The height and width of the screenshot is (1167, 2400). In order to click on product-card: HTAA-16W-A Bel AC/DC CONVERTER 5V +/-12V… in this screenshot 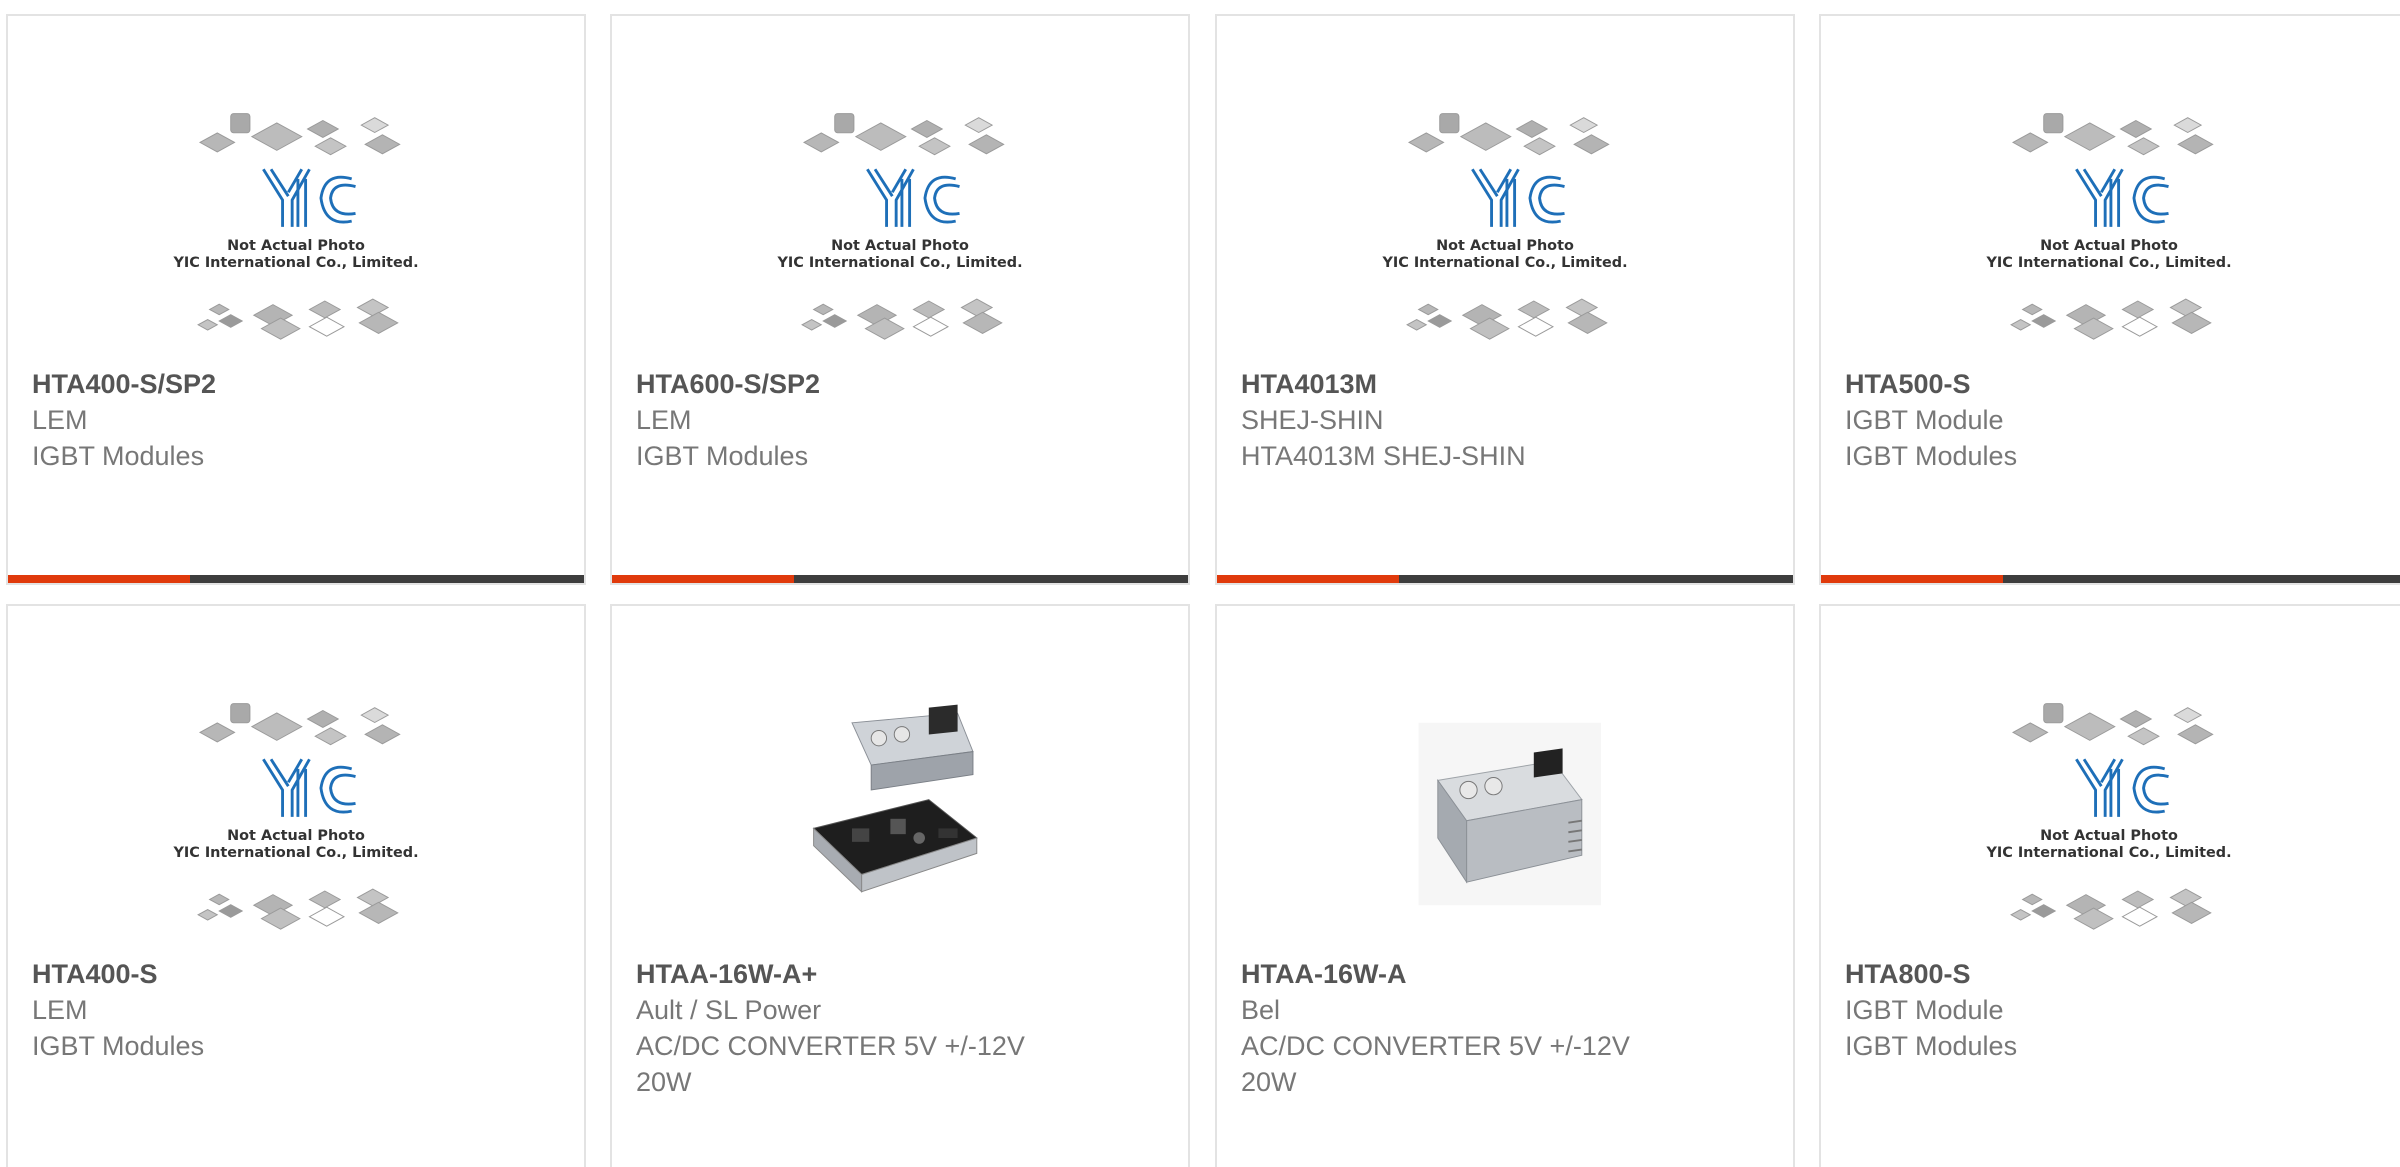, I will do `click(1505, 885)`.